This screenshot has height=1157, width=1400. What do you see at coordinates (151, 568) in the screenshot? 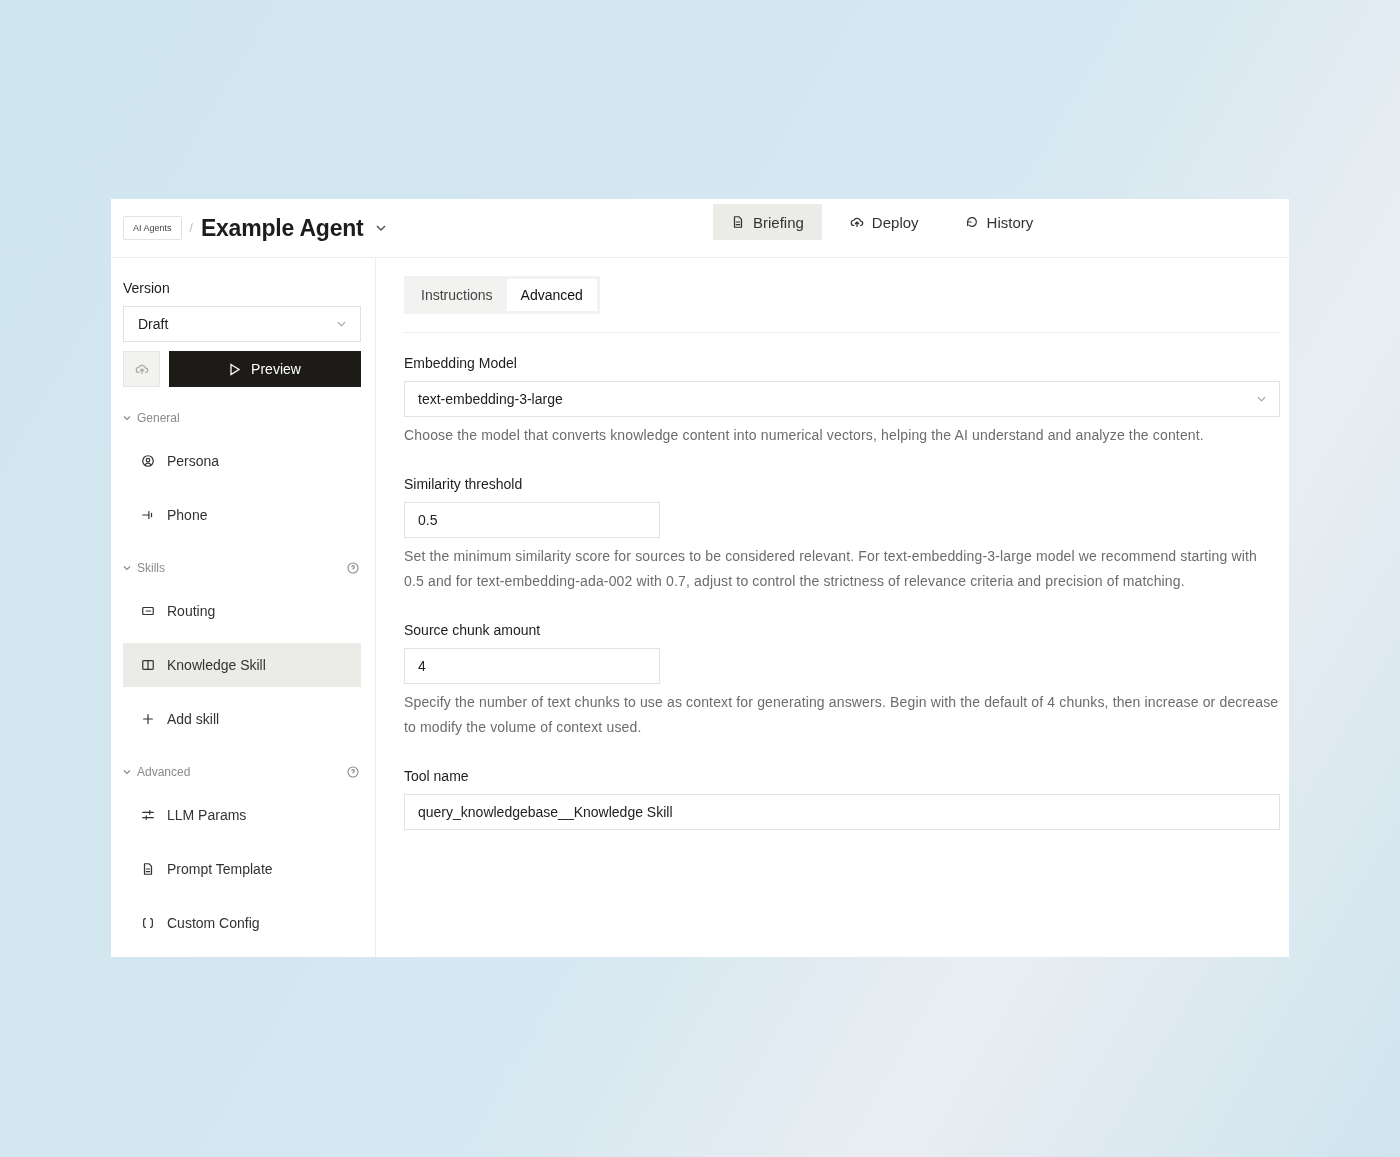
I see `section-heading: Skills` at bounding box center [151, 568].